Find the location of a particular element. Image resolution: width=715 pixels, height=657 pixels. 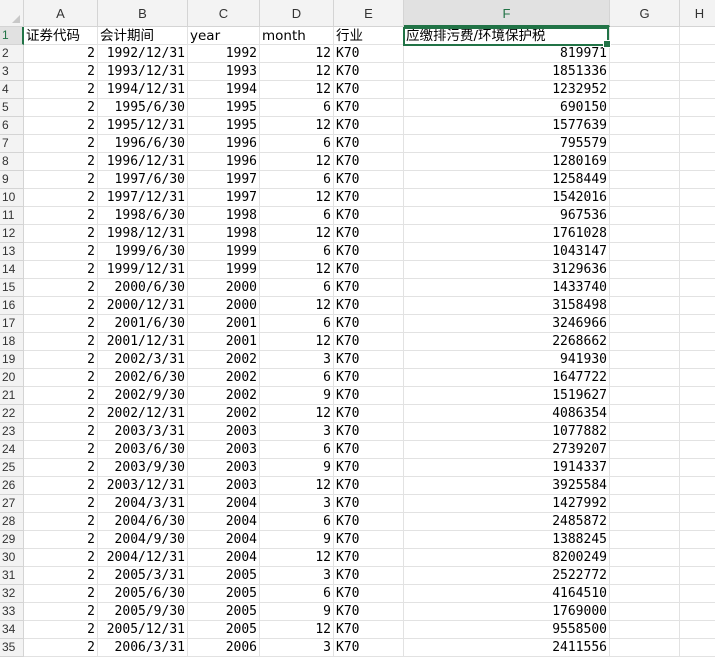

cell-b32: 2005/6/30 is located at coordinates (143, 594).